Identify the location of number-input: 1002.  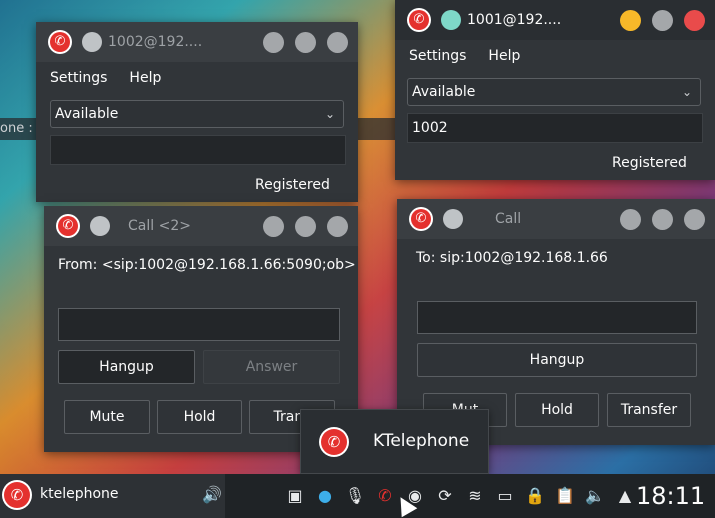
(555, 128).